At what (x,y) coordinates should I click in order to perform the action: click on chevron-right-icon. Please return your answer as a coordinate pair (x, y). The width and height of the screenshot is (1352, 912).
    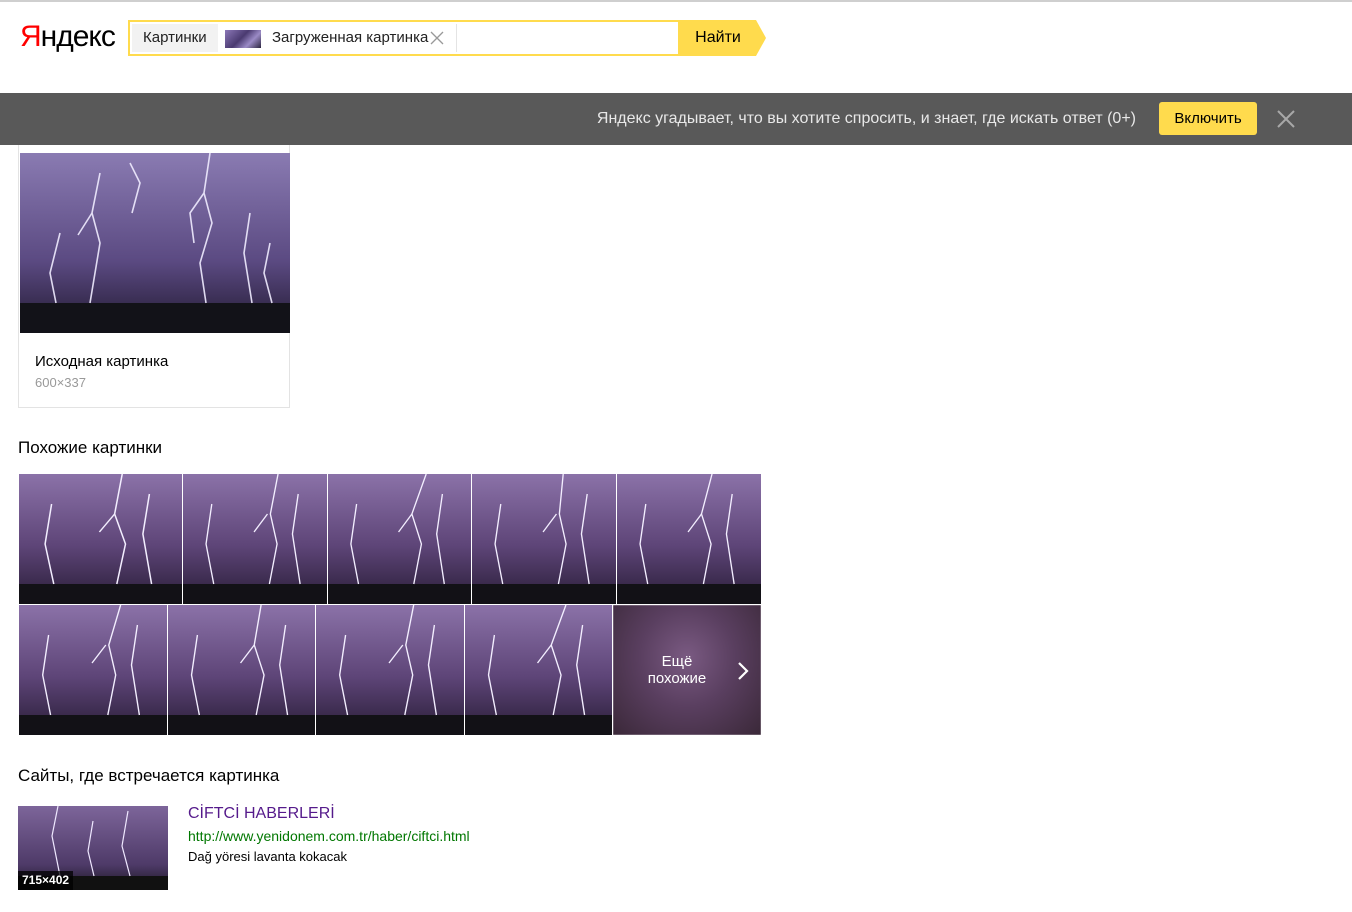
    Looking at the image, I should click on (743, 671).